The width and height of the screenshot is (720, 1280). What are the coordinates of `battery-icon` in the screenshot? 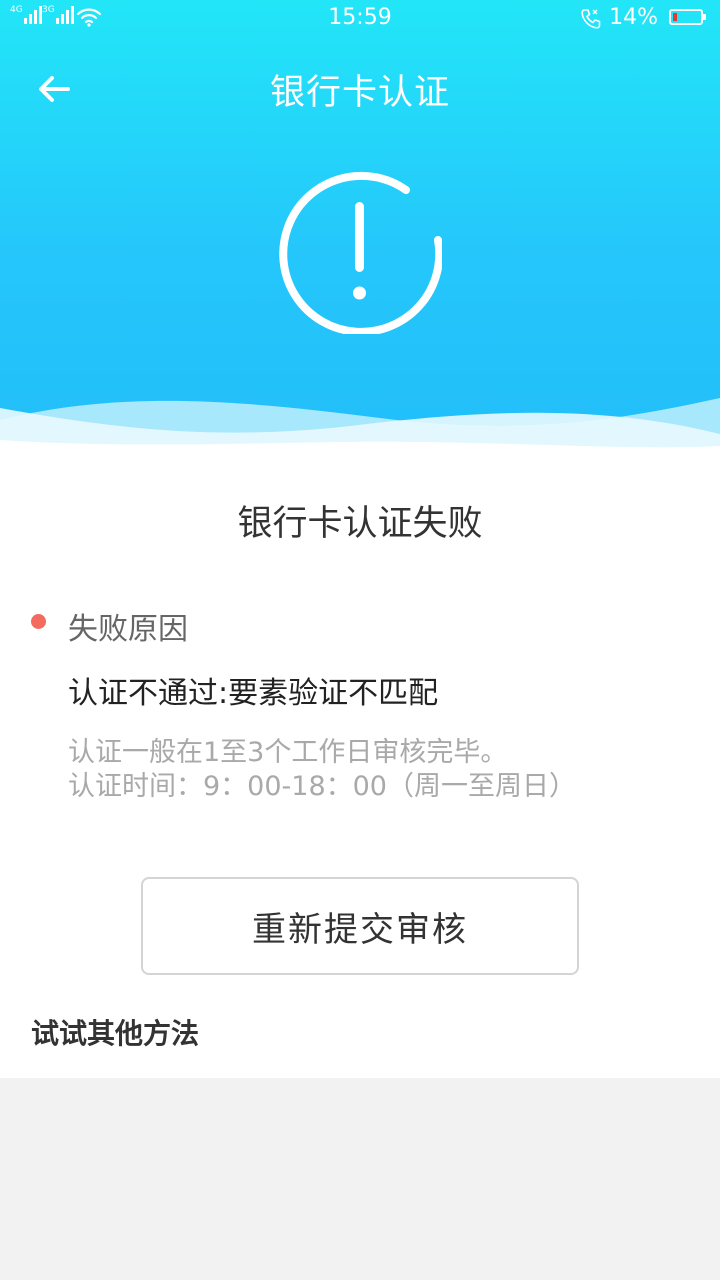 It's located at (687, 17).